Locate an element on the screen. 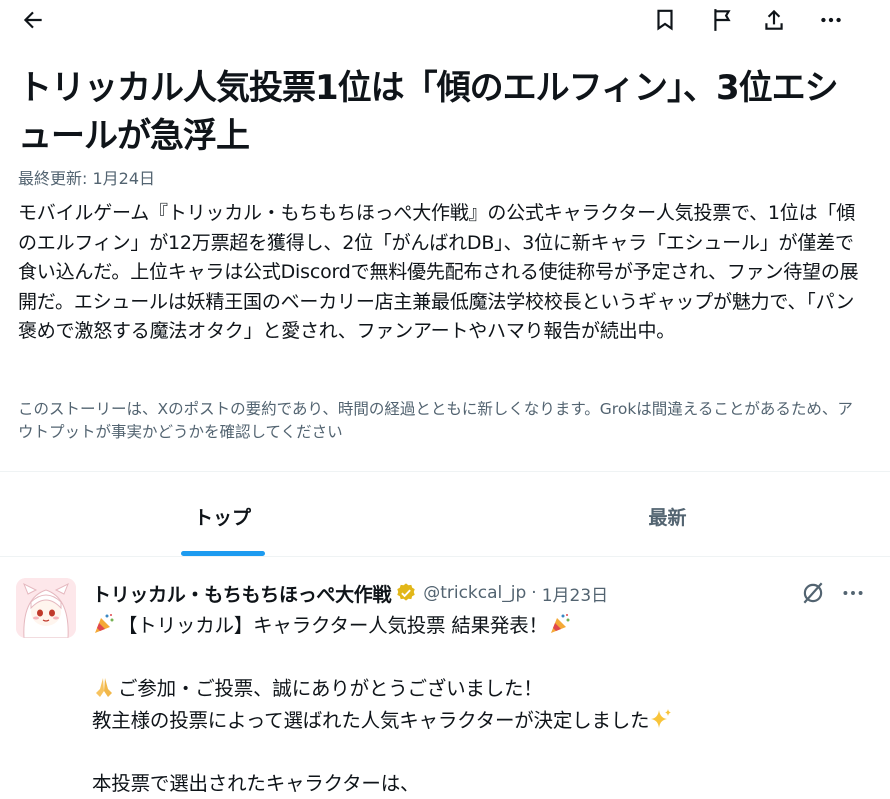 Image resolution: width=890 pixels, height=799 pixels. share-icon is located at coordinates (774, 20).